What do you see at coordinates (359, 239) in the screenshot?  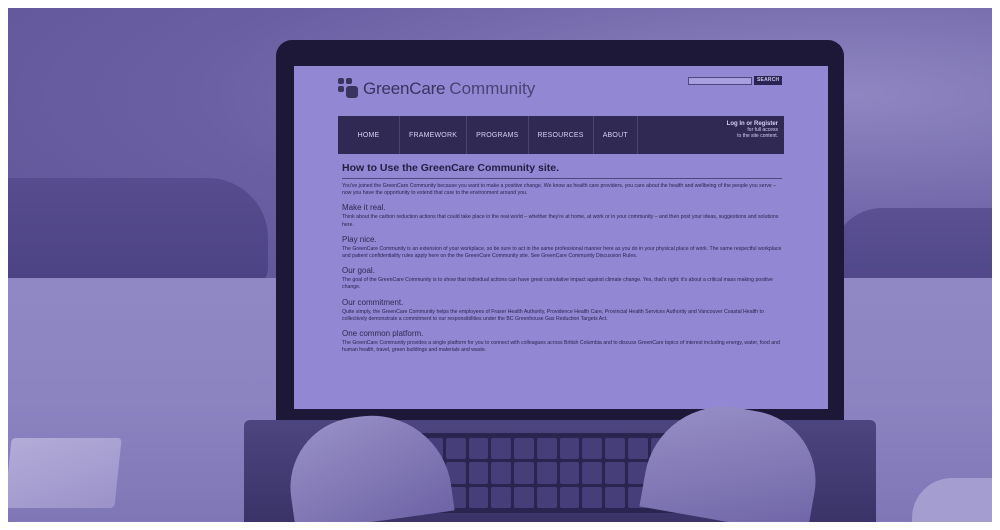 I see `section-title: Play nice.` at bounding box center [359, 239].